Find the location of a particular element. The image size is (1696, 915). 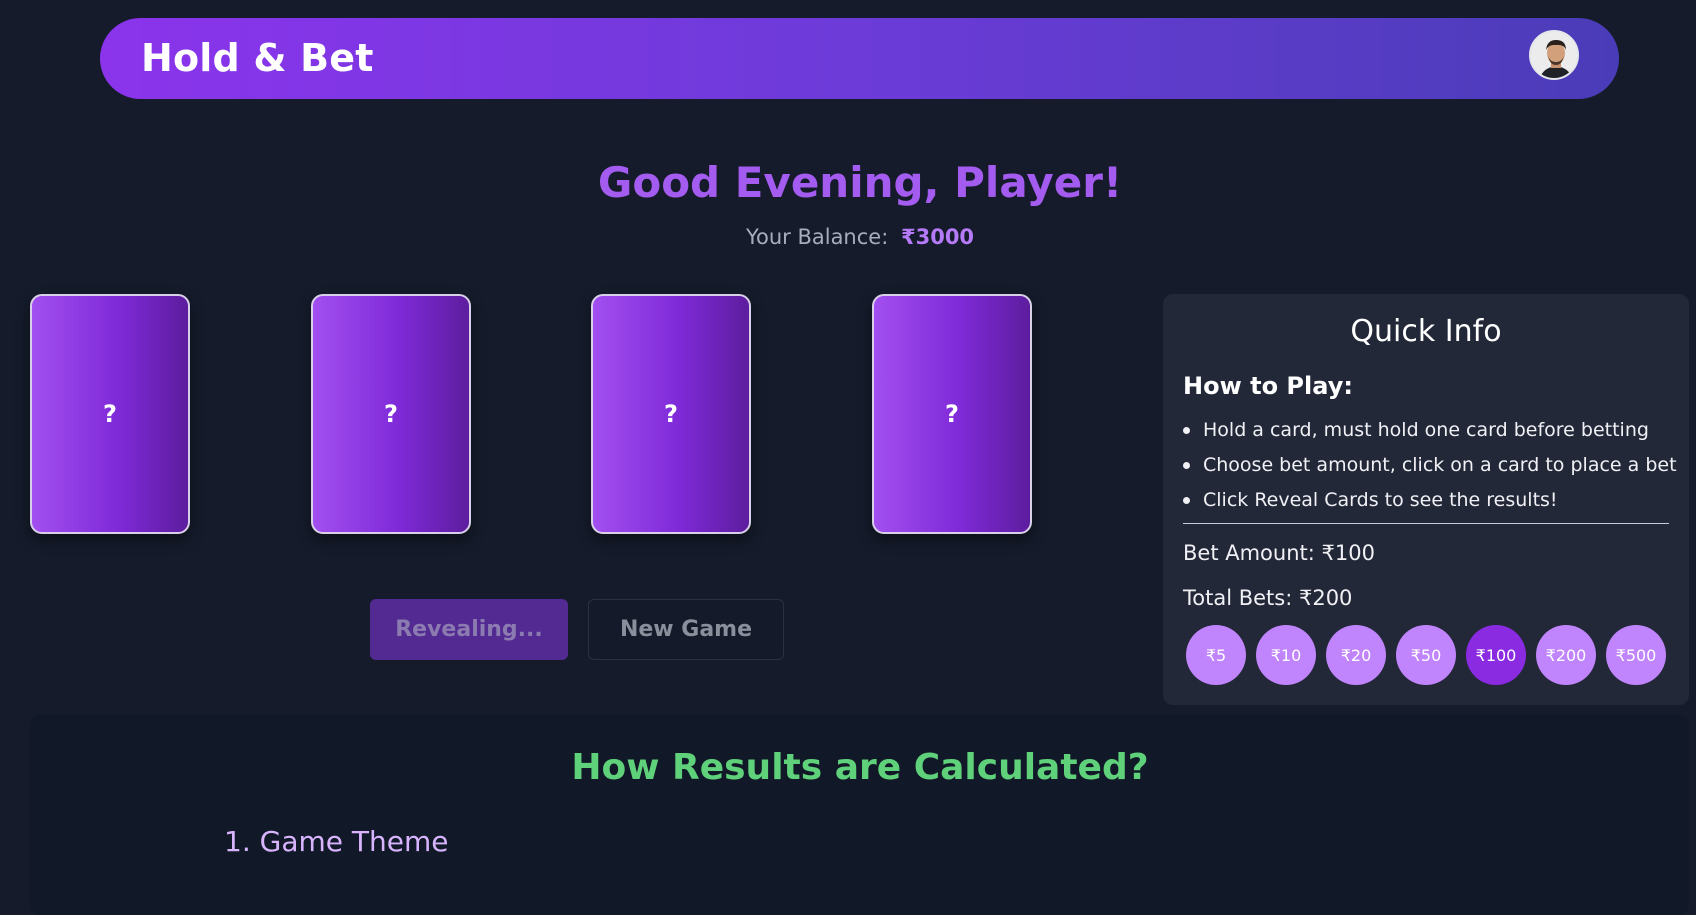

bet-chip-row: ₹5 ₹10 ₹20 ₹50 ₹100 ₹200 ₹500 is located at coordinates (1426, 655).